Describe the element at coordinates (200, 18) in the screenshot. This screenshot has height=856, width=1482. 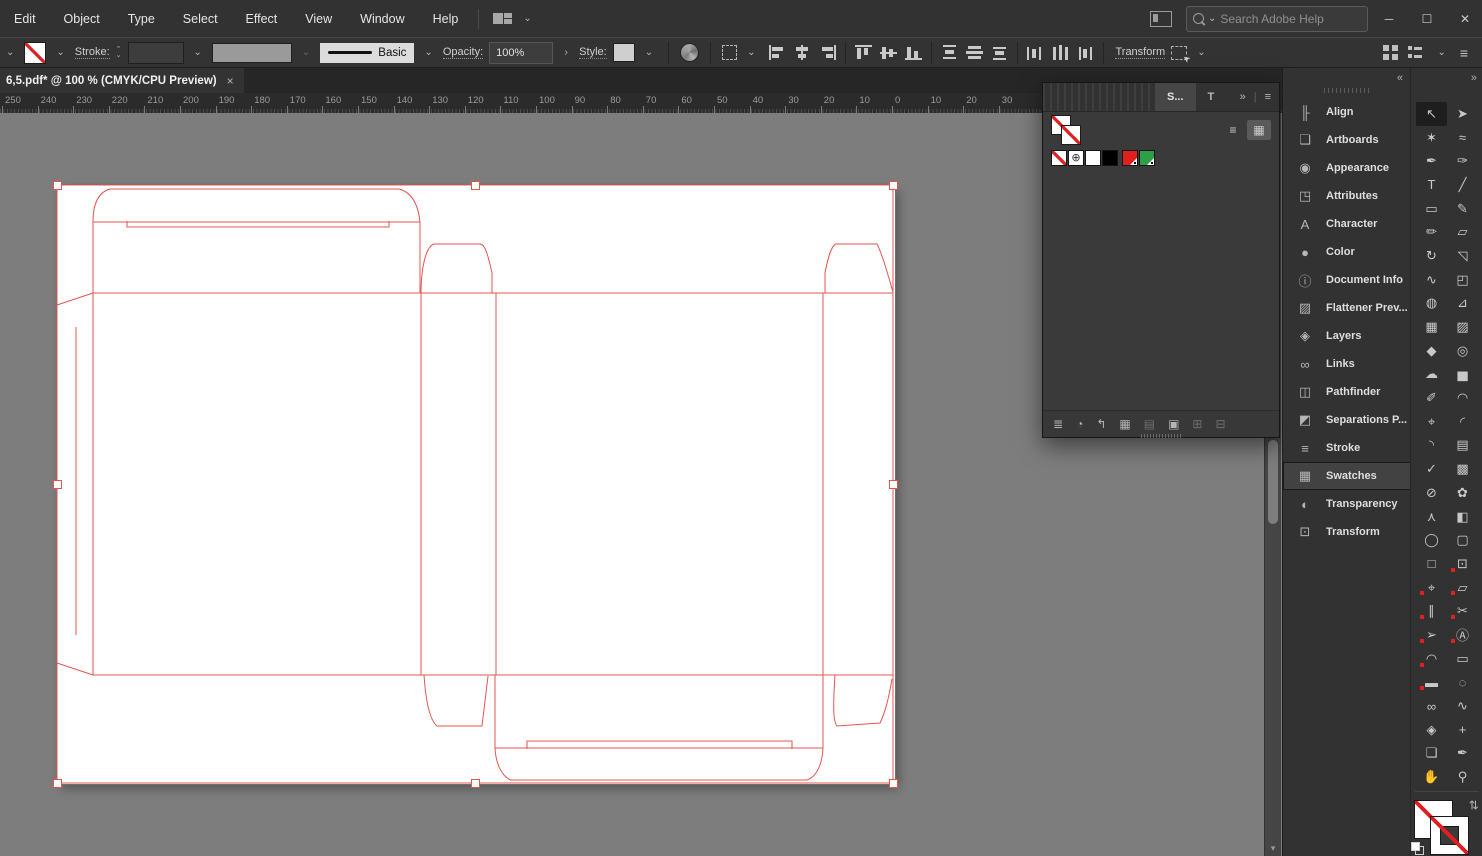
I see `menu-item-select: Select` at that location.